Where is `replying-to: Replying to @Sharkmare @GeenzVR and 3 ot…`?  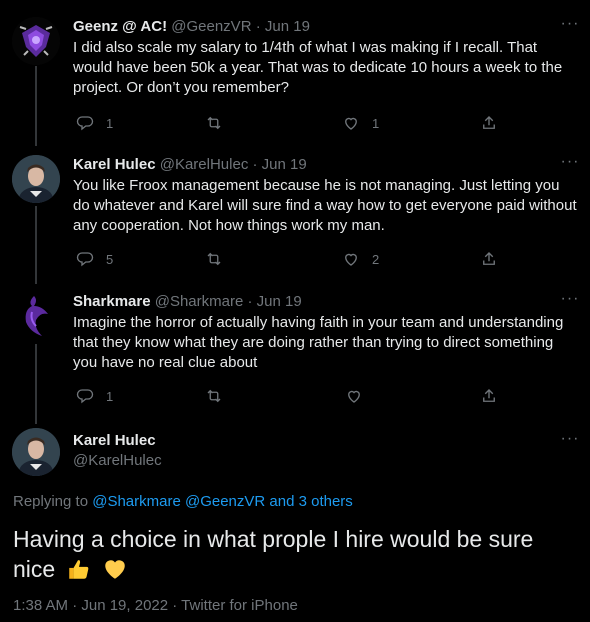
replying-to: Replying to @Sharkmare @GeenzVR and 3 ot… is located at coordinates (183, 502).